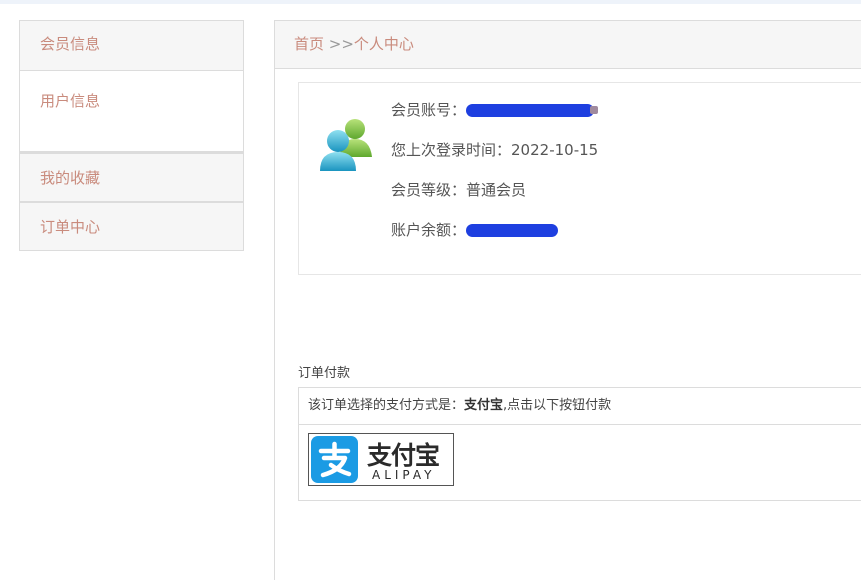 Image resolution: width=861 pixels, height=580 pixels. What do you see at coordinates (555, 150) in the screenshot?
I see `last-login-value: 2022-10-15` at bounding box center [555, 150].